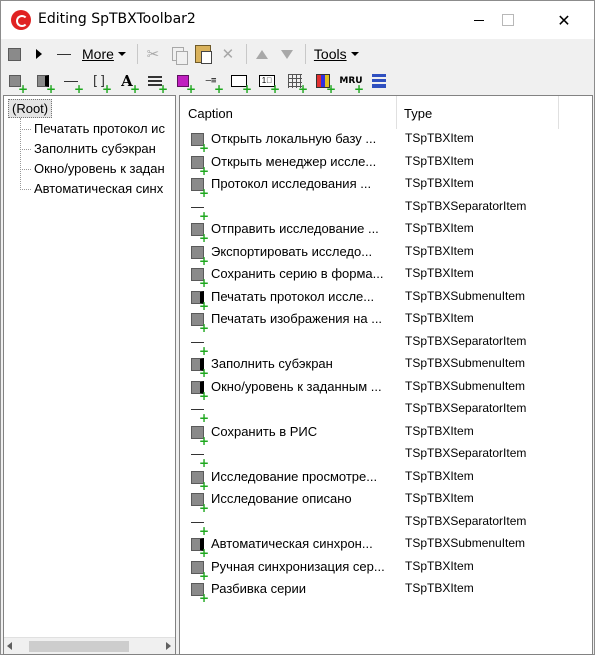  Describe the element at coordinates (386, 164) in the screenshot. I see `list-row: + Открыть менеджер иссле... TSpTBXItem` at that location.